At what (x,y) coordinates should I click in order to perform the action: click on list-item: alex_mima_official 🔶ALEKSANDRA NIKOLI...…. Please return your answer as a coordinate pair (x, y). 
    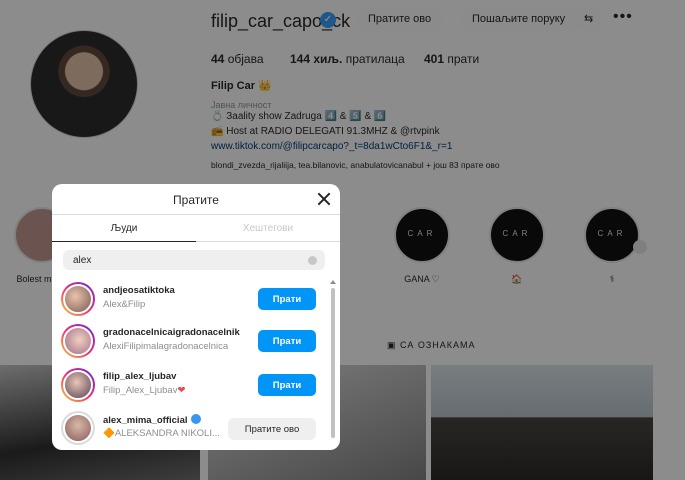
    Looking at the image, I should click on (194, 430).